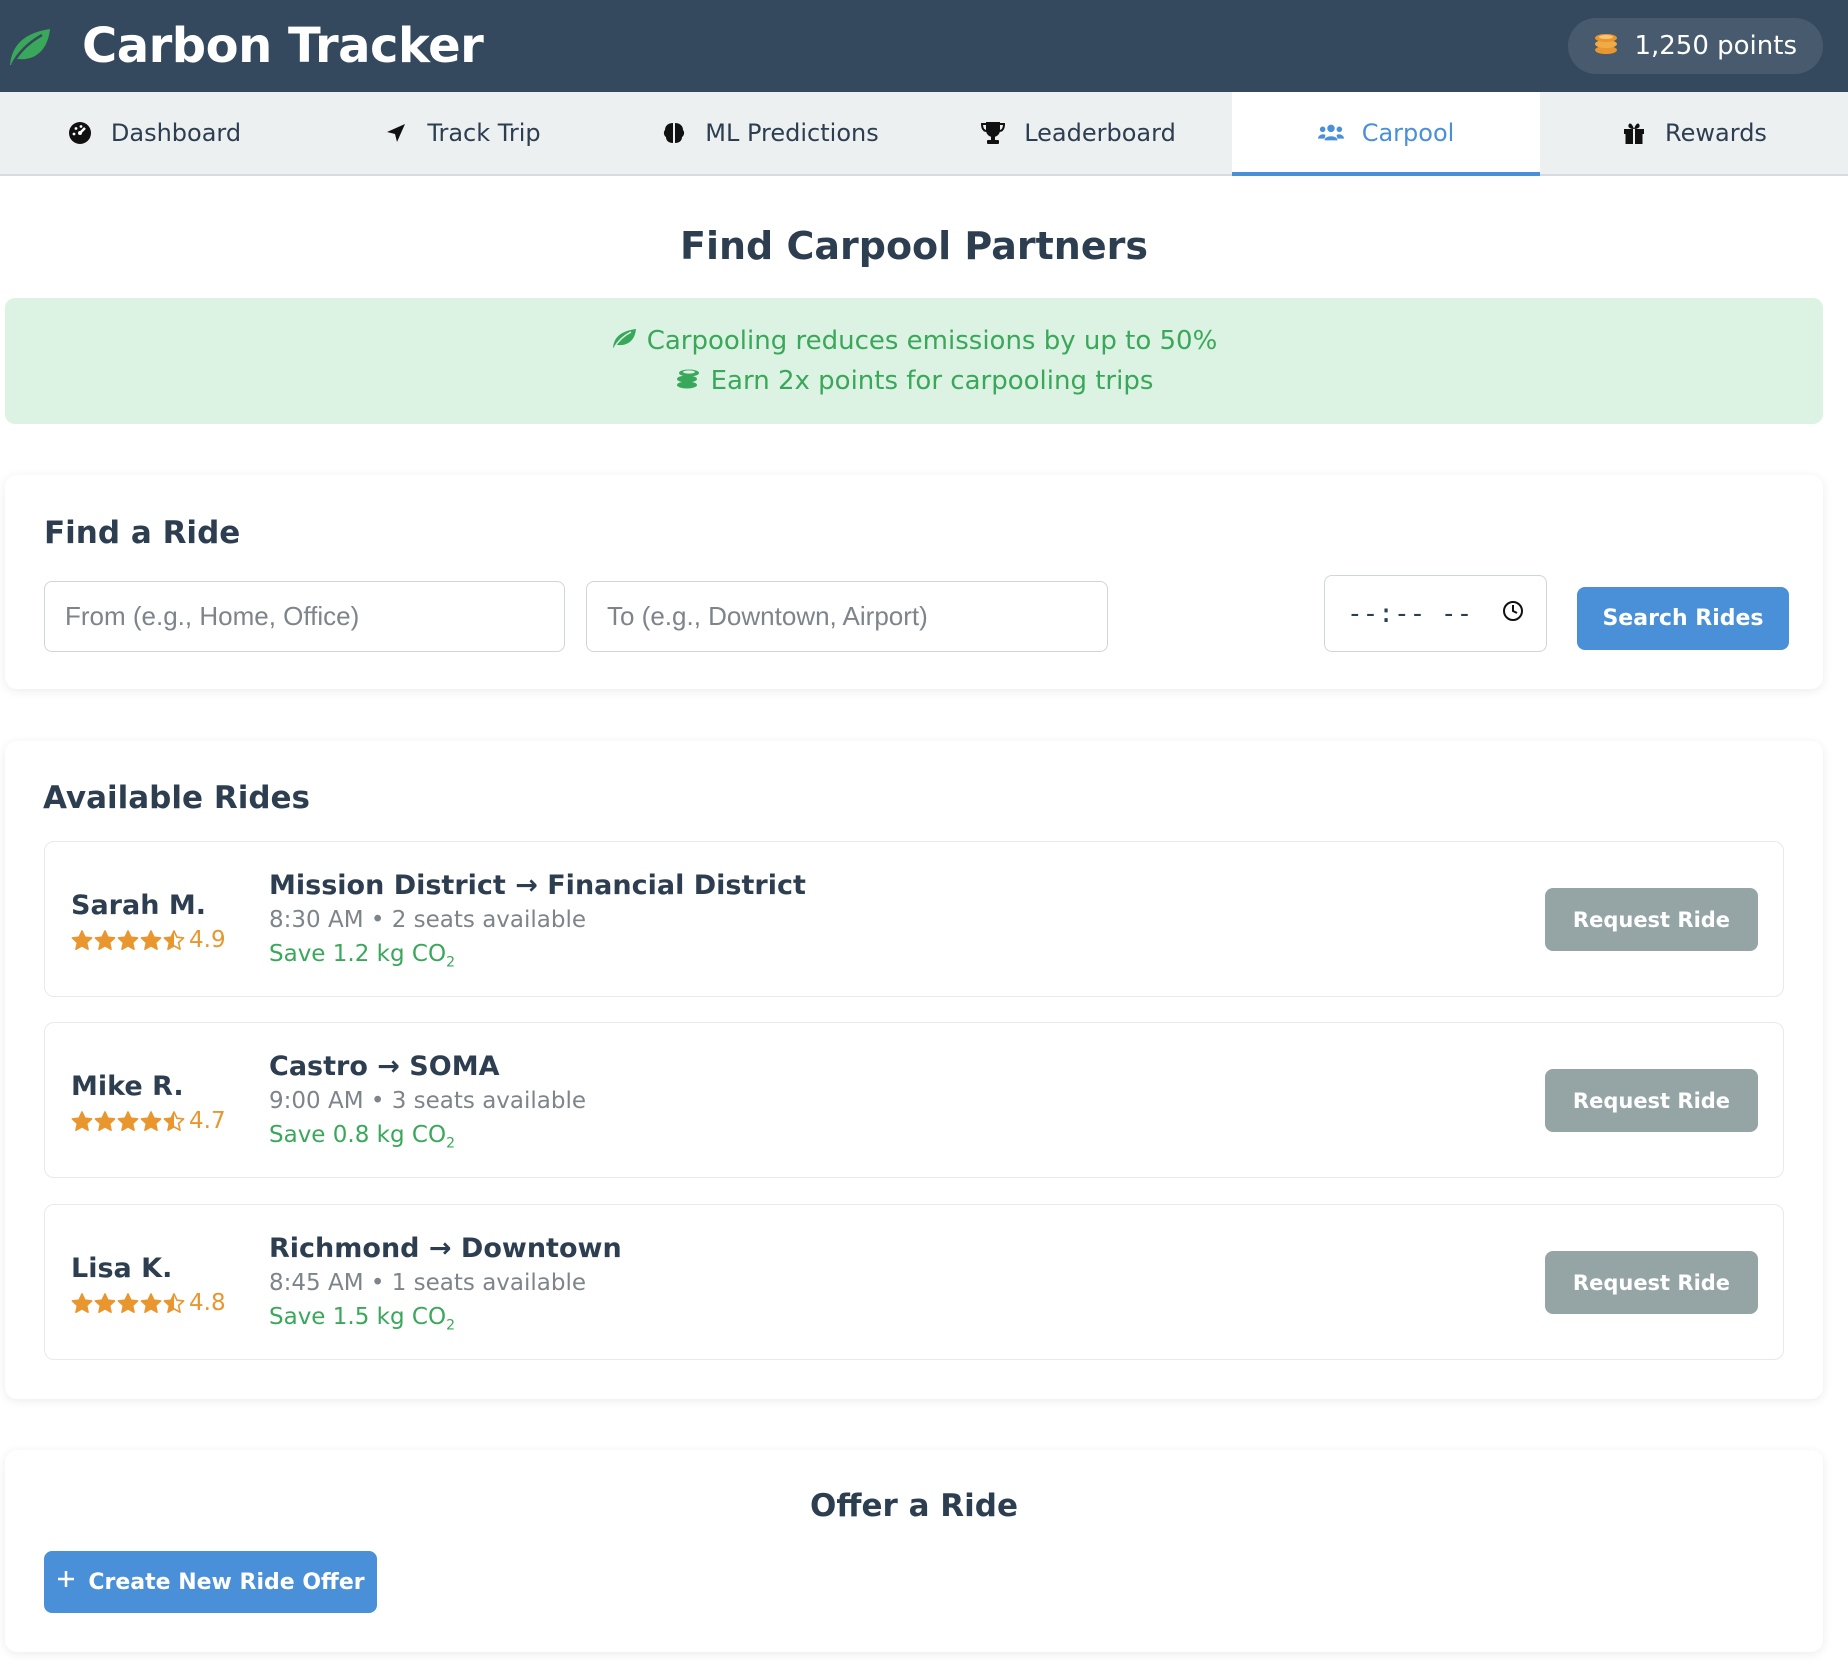 This screenshot has width=1848, height=1680. I want to click on tab-leaderboard: Leaderboard, so click(1078, 133).